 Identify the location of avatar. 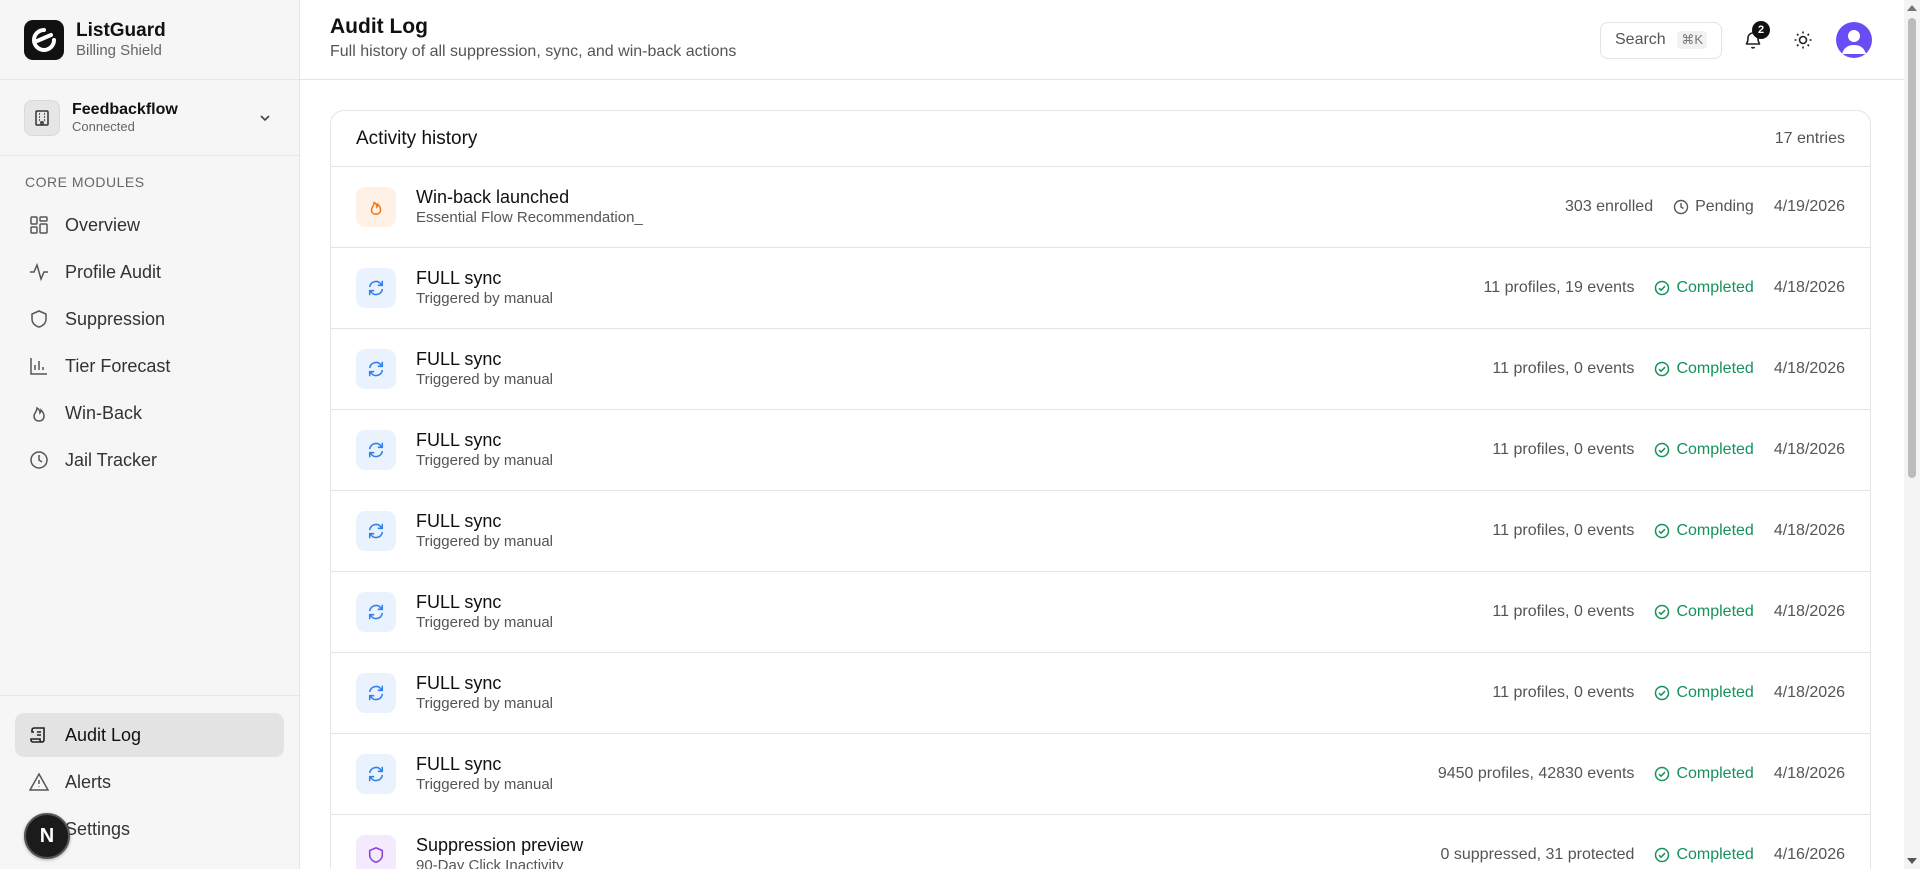
(1854, 40).